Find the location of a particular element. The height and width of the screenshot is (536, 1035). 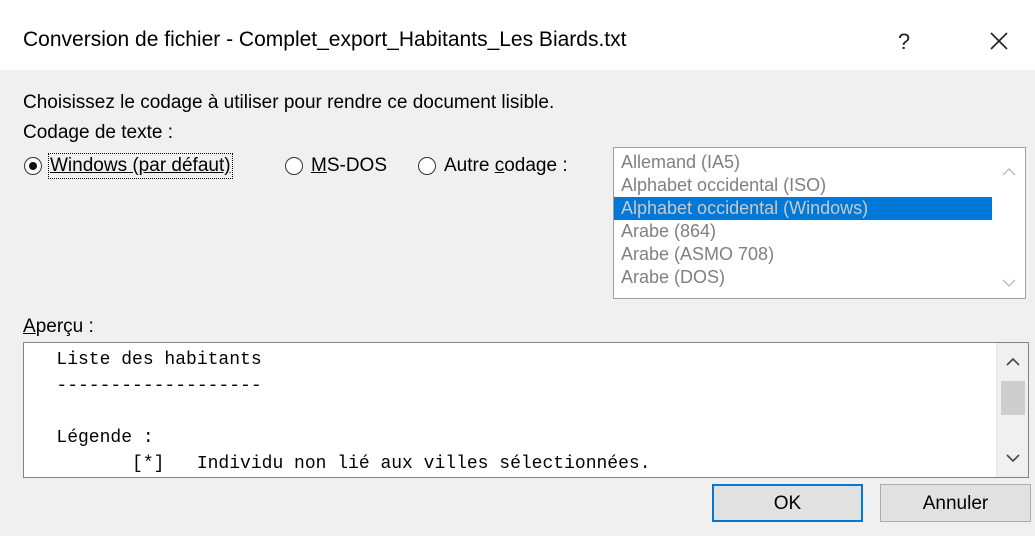

preview-label-mnemonic: A is located at coordinates (29, 326).